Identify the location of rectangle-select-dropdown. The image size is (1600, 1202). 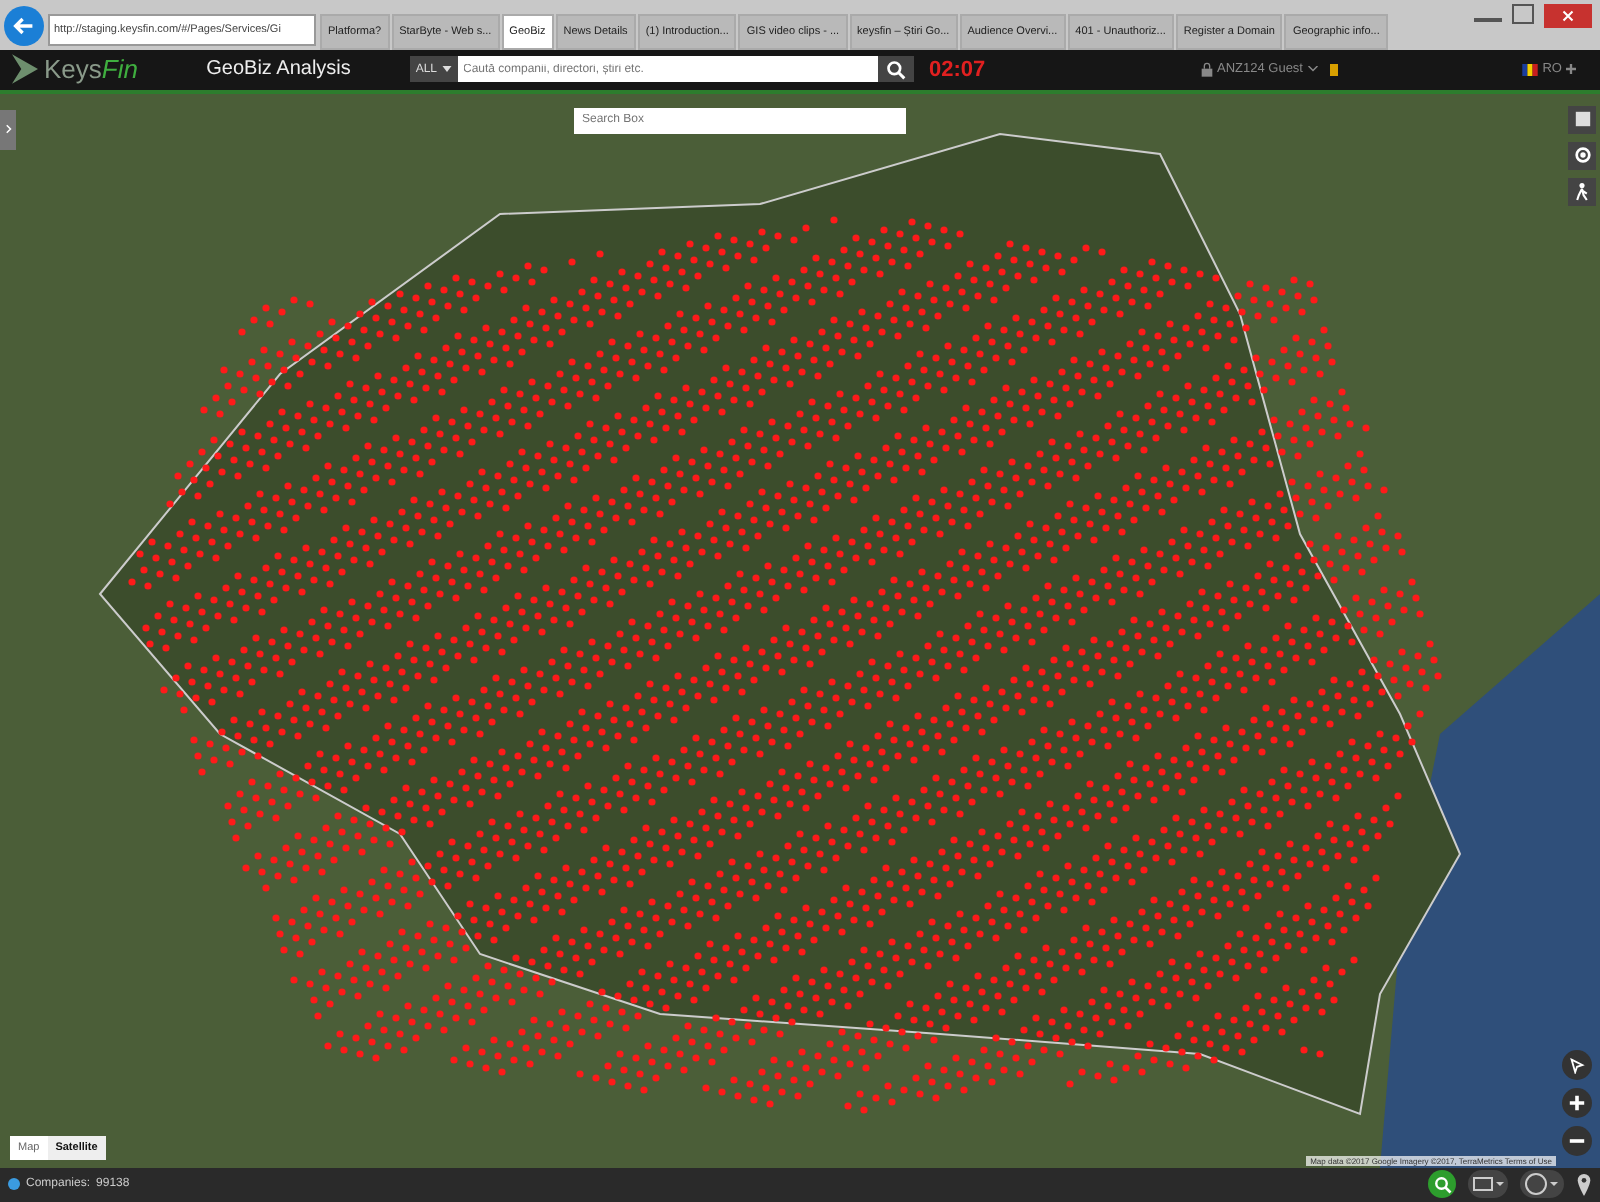
(1488, 1184).